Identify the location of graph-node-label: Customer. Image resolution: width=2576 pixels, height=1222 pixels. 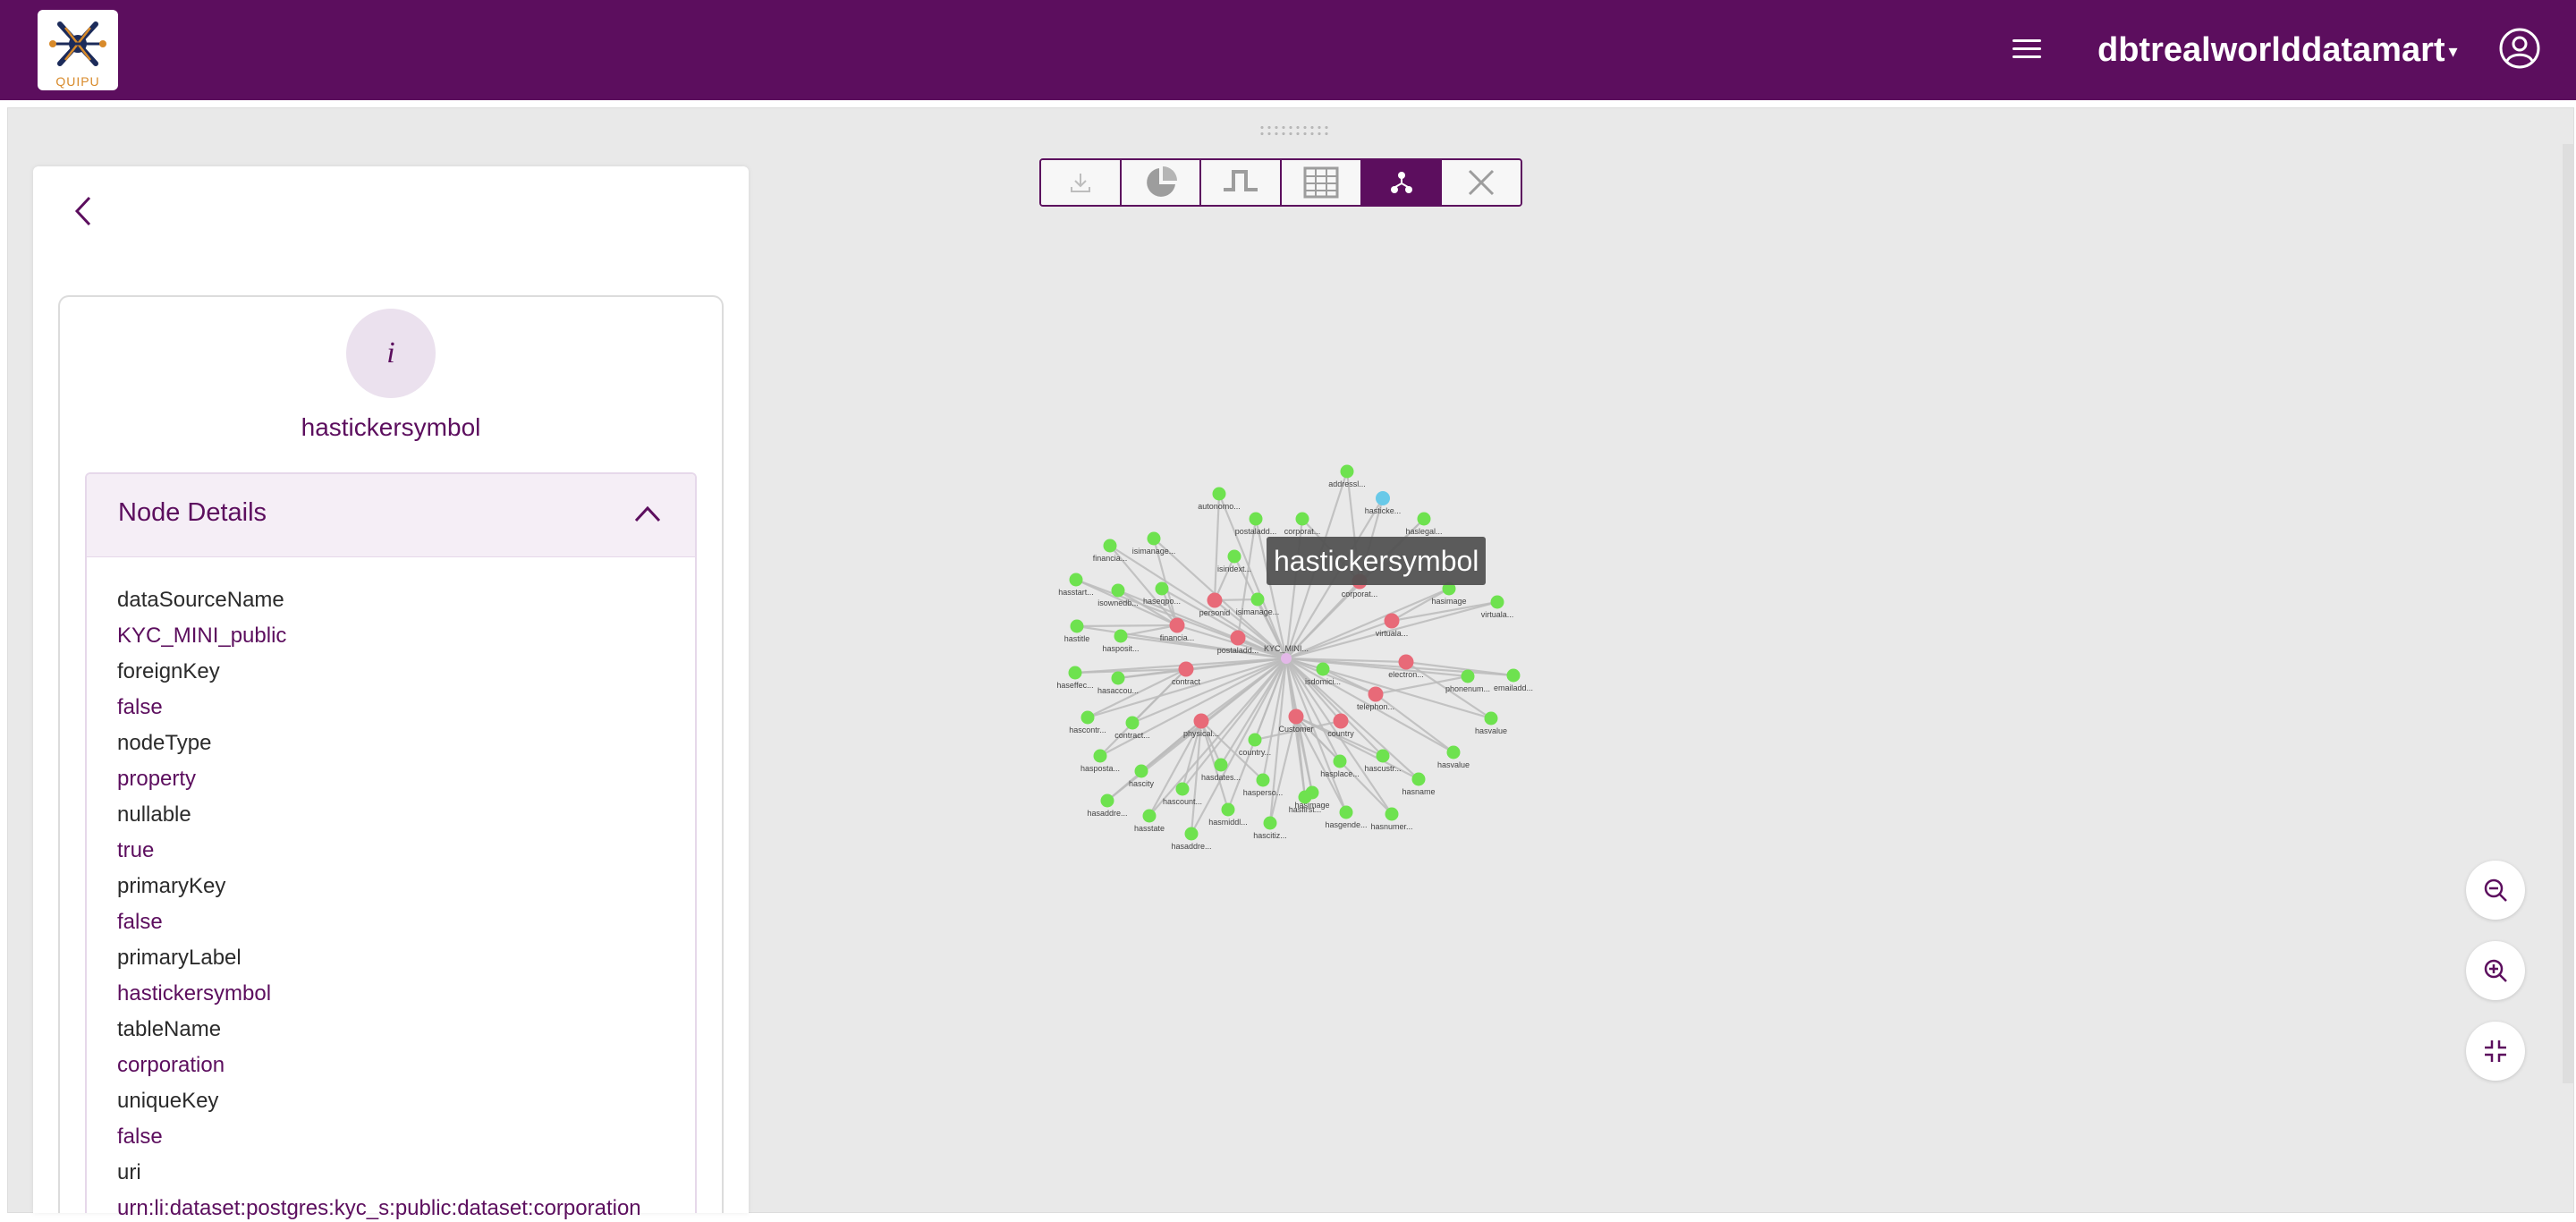
(1295, 729).